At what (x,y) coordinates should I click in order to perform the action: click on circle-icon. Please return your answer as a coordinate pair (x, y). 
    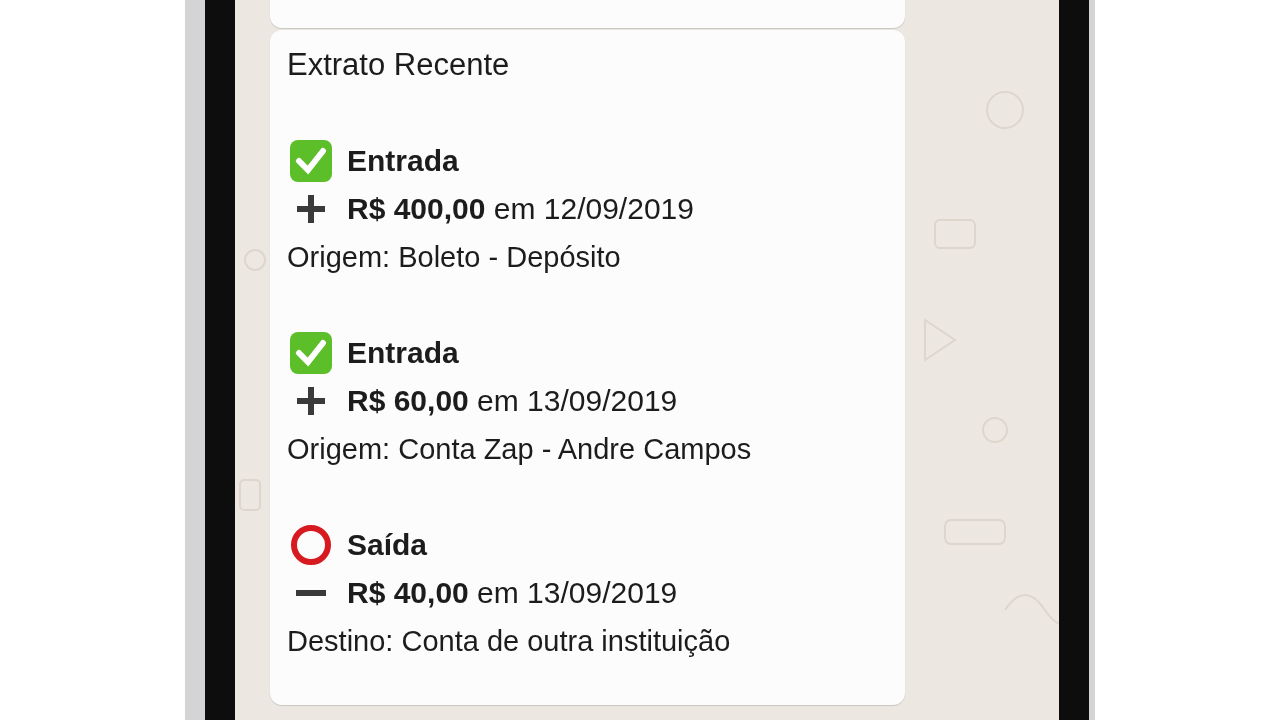
    Looking at the image, I should click on (311, 545).